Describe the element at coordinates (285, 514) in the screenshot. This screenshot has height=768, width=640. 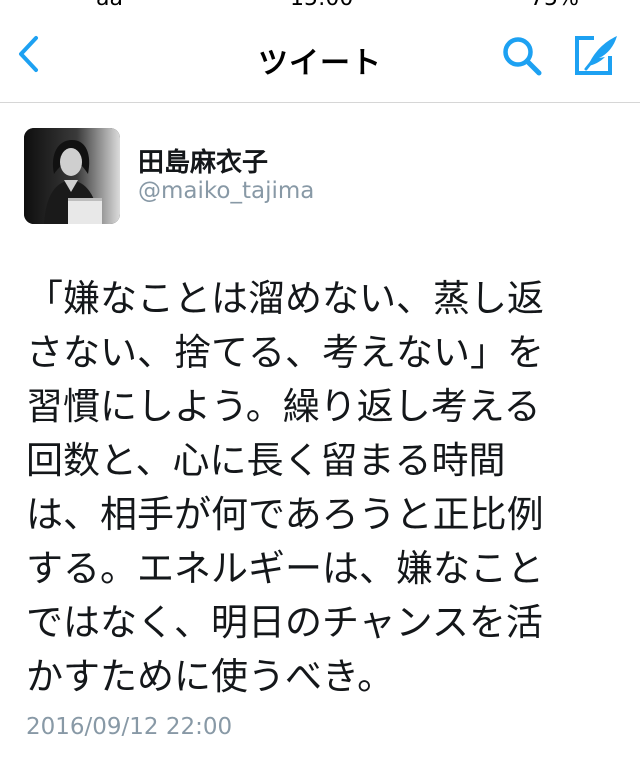
I see `tweet-text-line: は、相手が何であろうと正比例` at that location.